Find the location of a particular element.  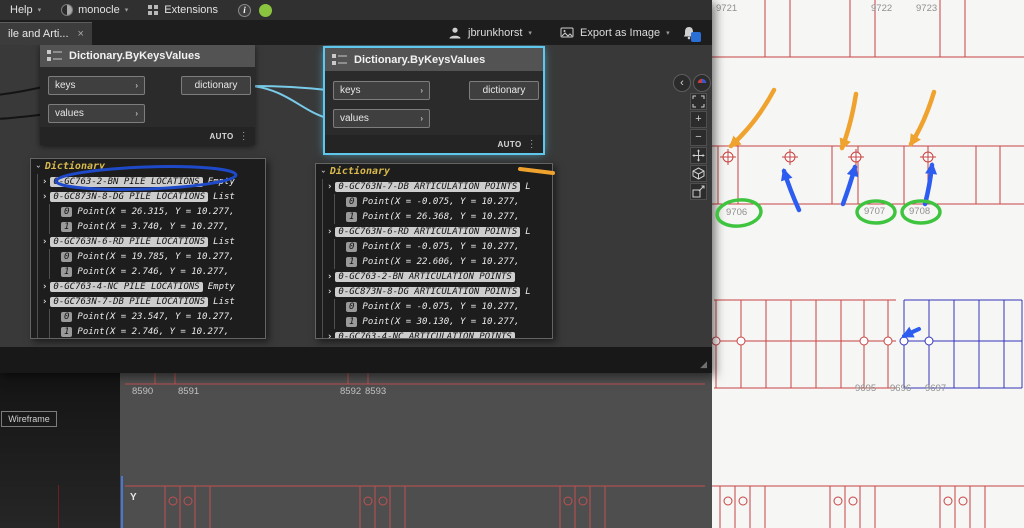

item-value: Point(X = 23.547, Y = 10.277, is located at coordinates (156, 316).